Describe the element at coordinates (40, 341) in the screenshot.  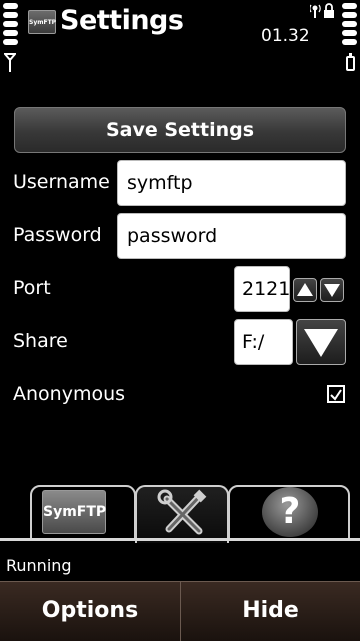
I see `share-label: Share` at that location.